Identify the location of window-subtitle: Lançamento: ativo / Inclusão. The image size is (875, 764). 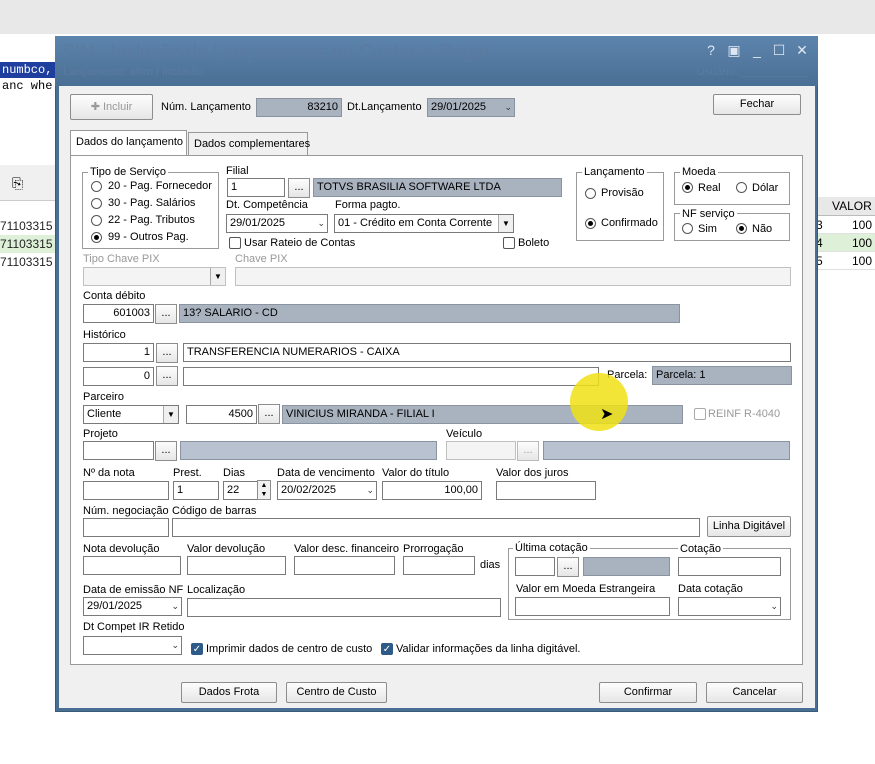
(133, 72).